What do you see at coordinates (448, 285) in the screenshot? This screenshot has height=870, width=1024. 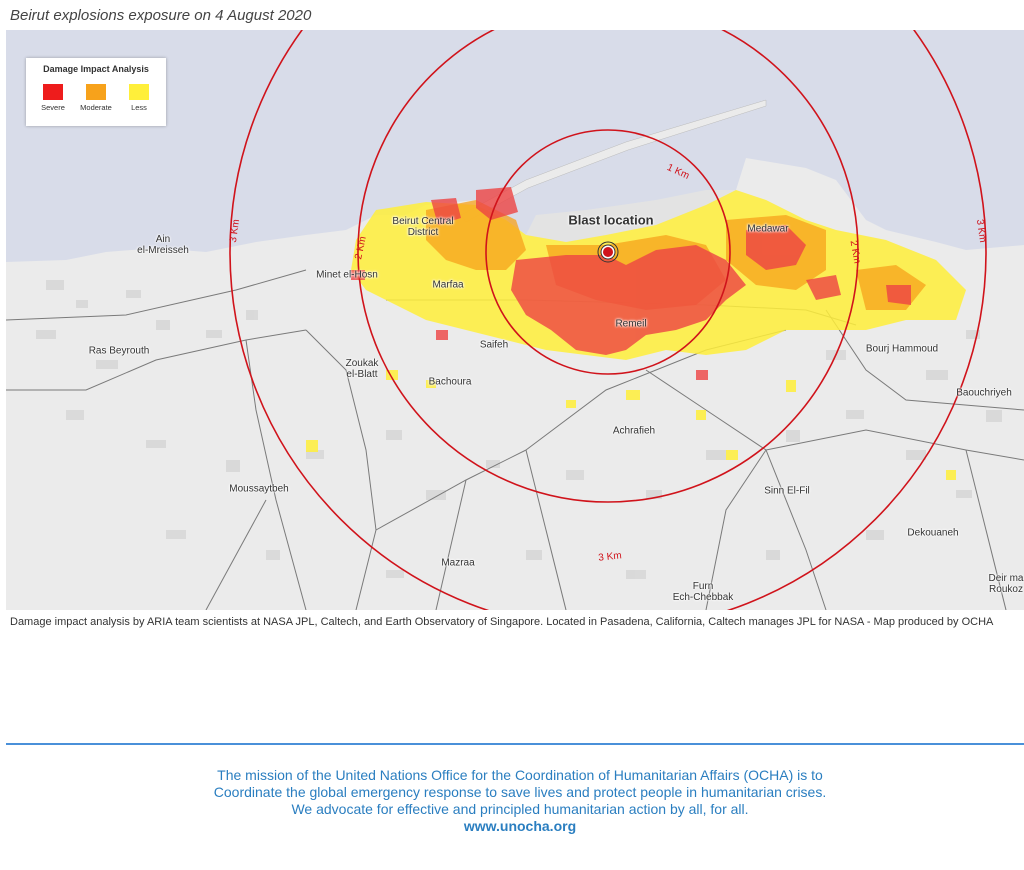 I see `place-marfaa: Marfaa` at bounding box center [448, 285].